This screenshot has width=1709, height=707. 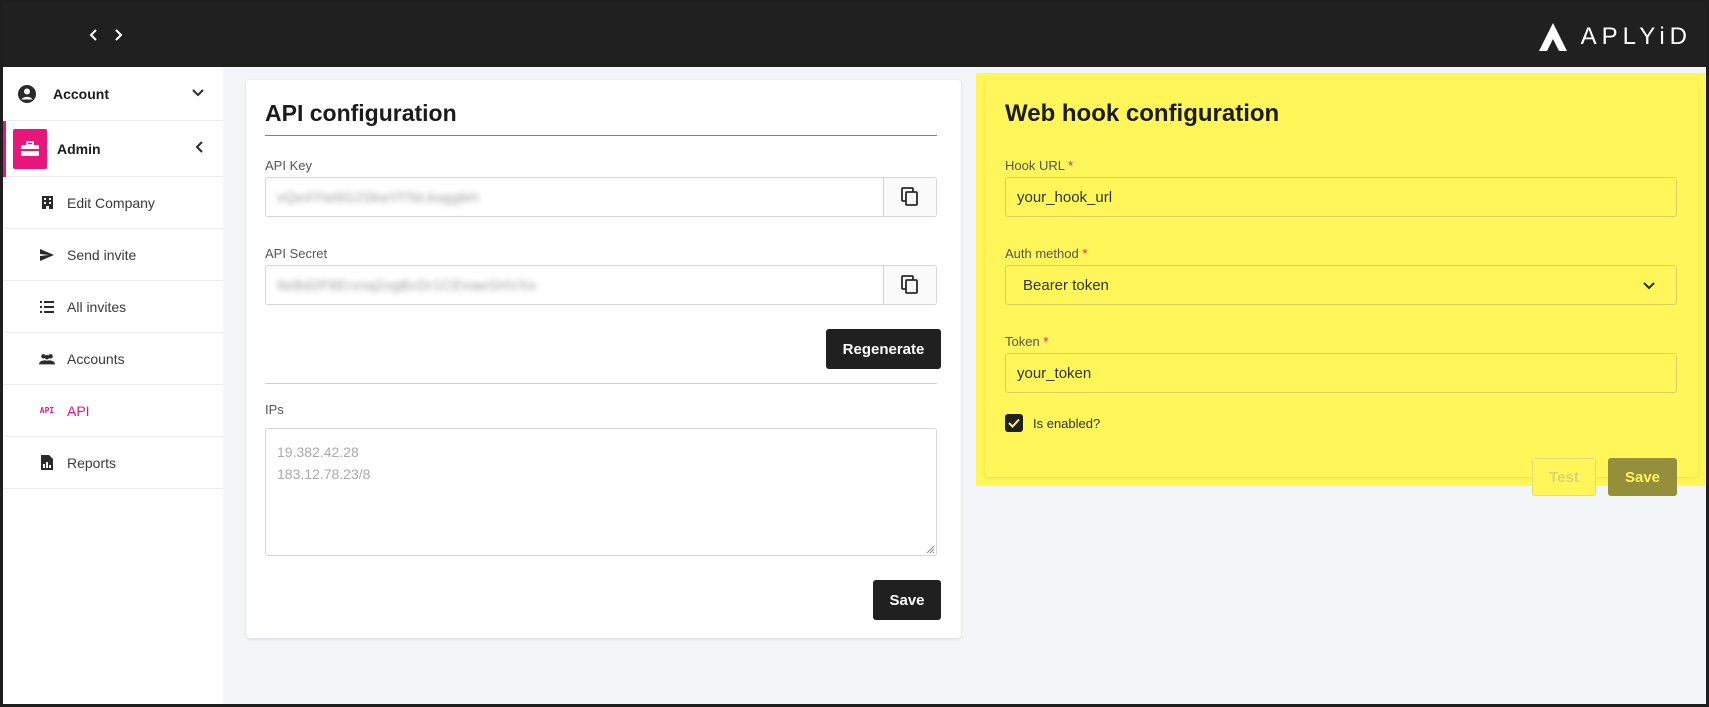 What do you see at coordinates (1027, 341) in the screenshot?
I see `token-label: Token *` at bounding box center [1027, 341].